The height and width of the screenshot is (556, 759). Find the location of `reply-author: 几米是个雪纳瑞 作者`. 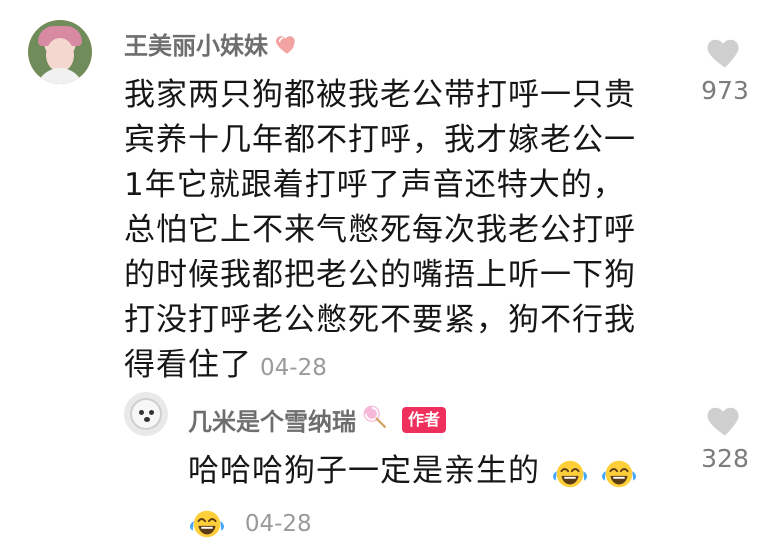

reply-author: 几米是个雪纳瑞 作者 is located at coordinates (317, 419).